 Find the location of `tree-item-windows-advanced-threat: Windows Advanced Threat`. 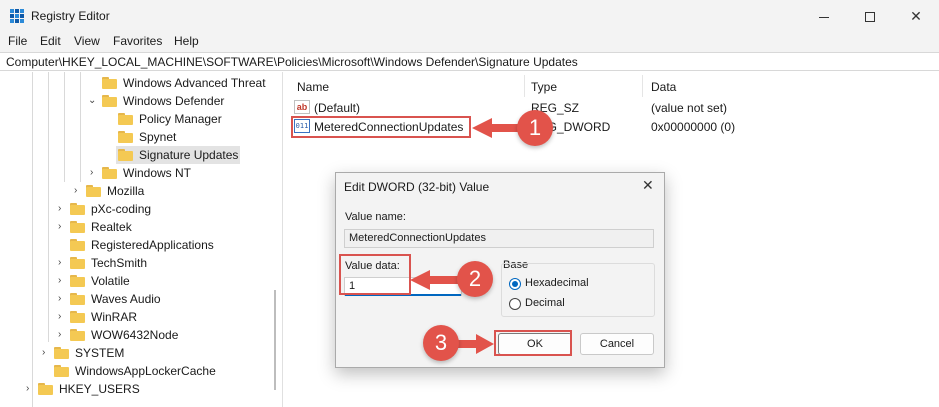

tree-item-windows-advanced-threat: Windows Advanced Threat is located at coordinates (141, 83).